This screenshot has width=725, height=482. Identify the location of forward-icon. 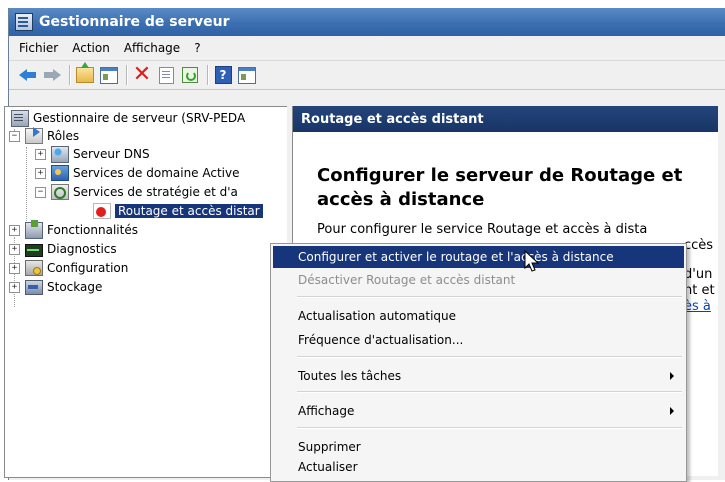
(52, 75).